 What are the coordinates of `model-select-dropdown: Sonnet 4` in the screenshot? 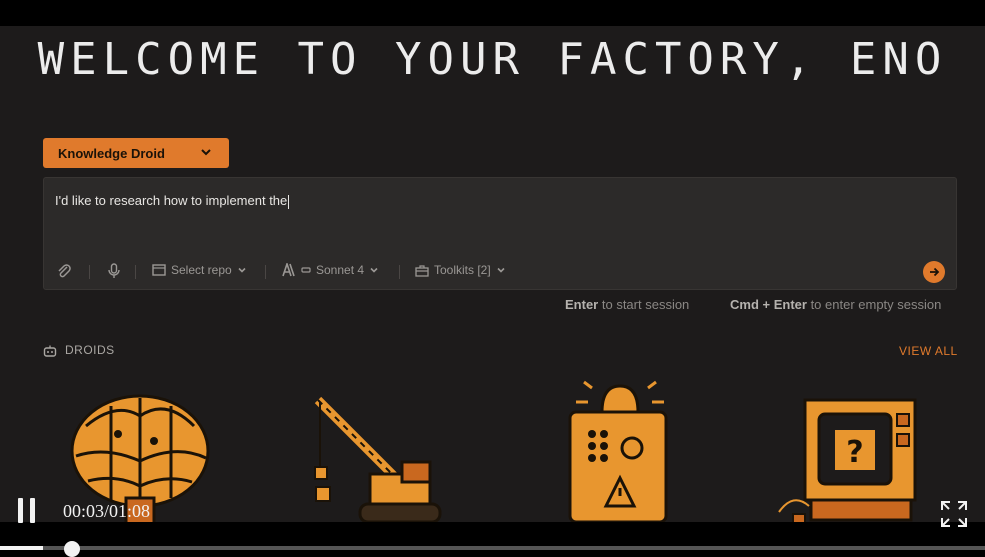 It's located at (330, 270).